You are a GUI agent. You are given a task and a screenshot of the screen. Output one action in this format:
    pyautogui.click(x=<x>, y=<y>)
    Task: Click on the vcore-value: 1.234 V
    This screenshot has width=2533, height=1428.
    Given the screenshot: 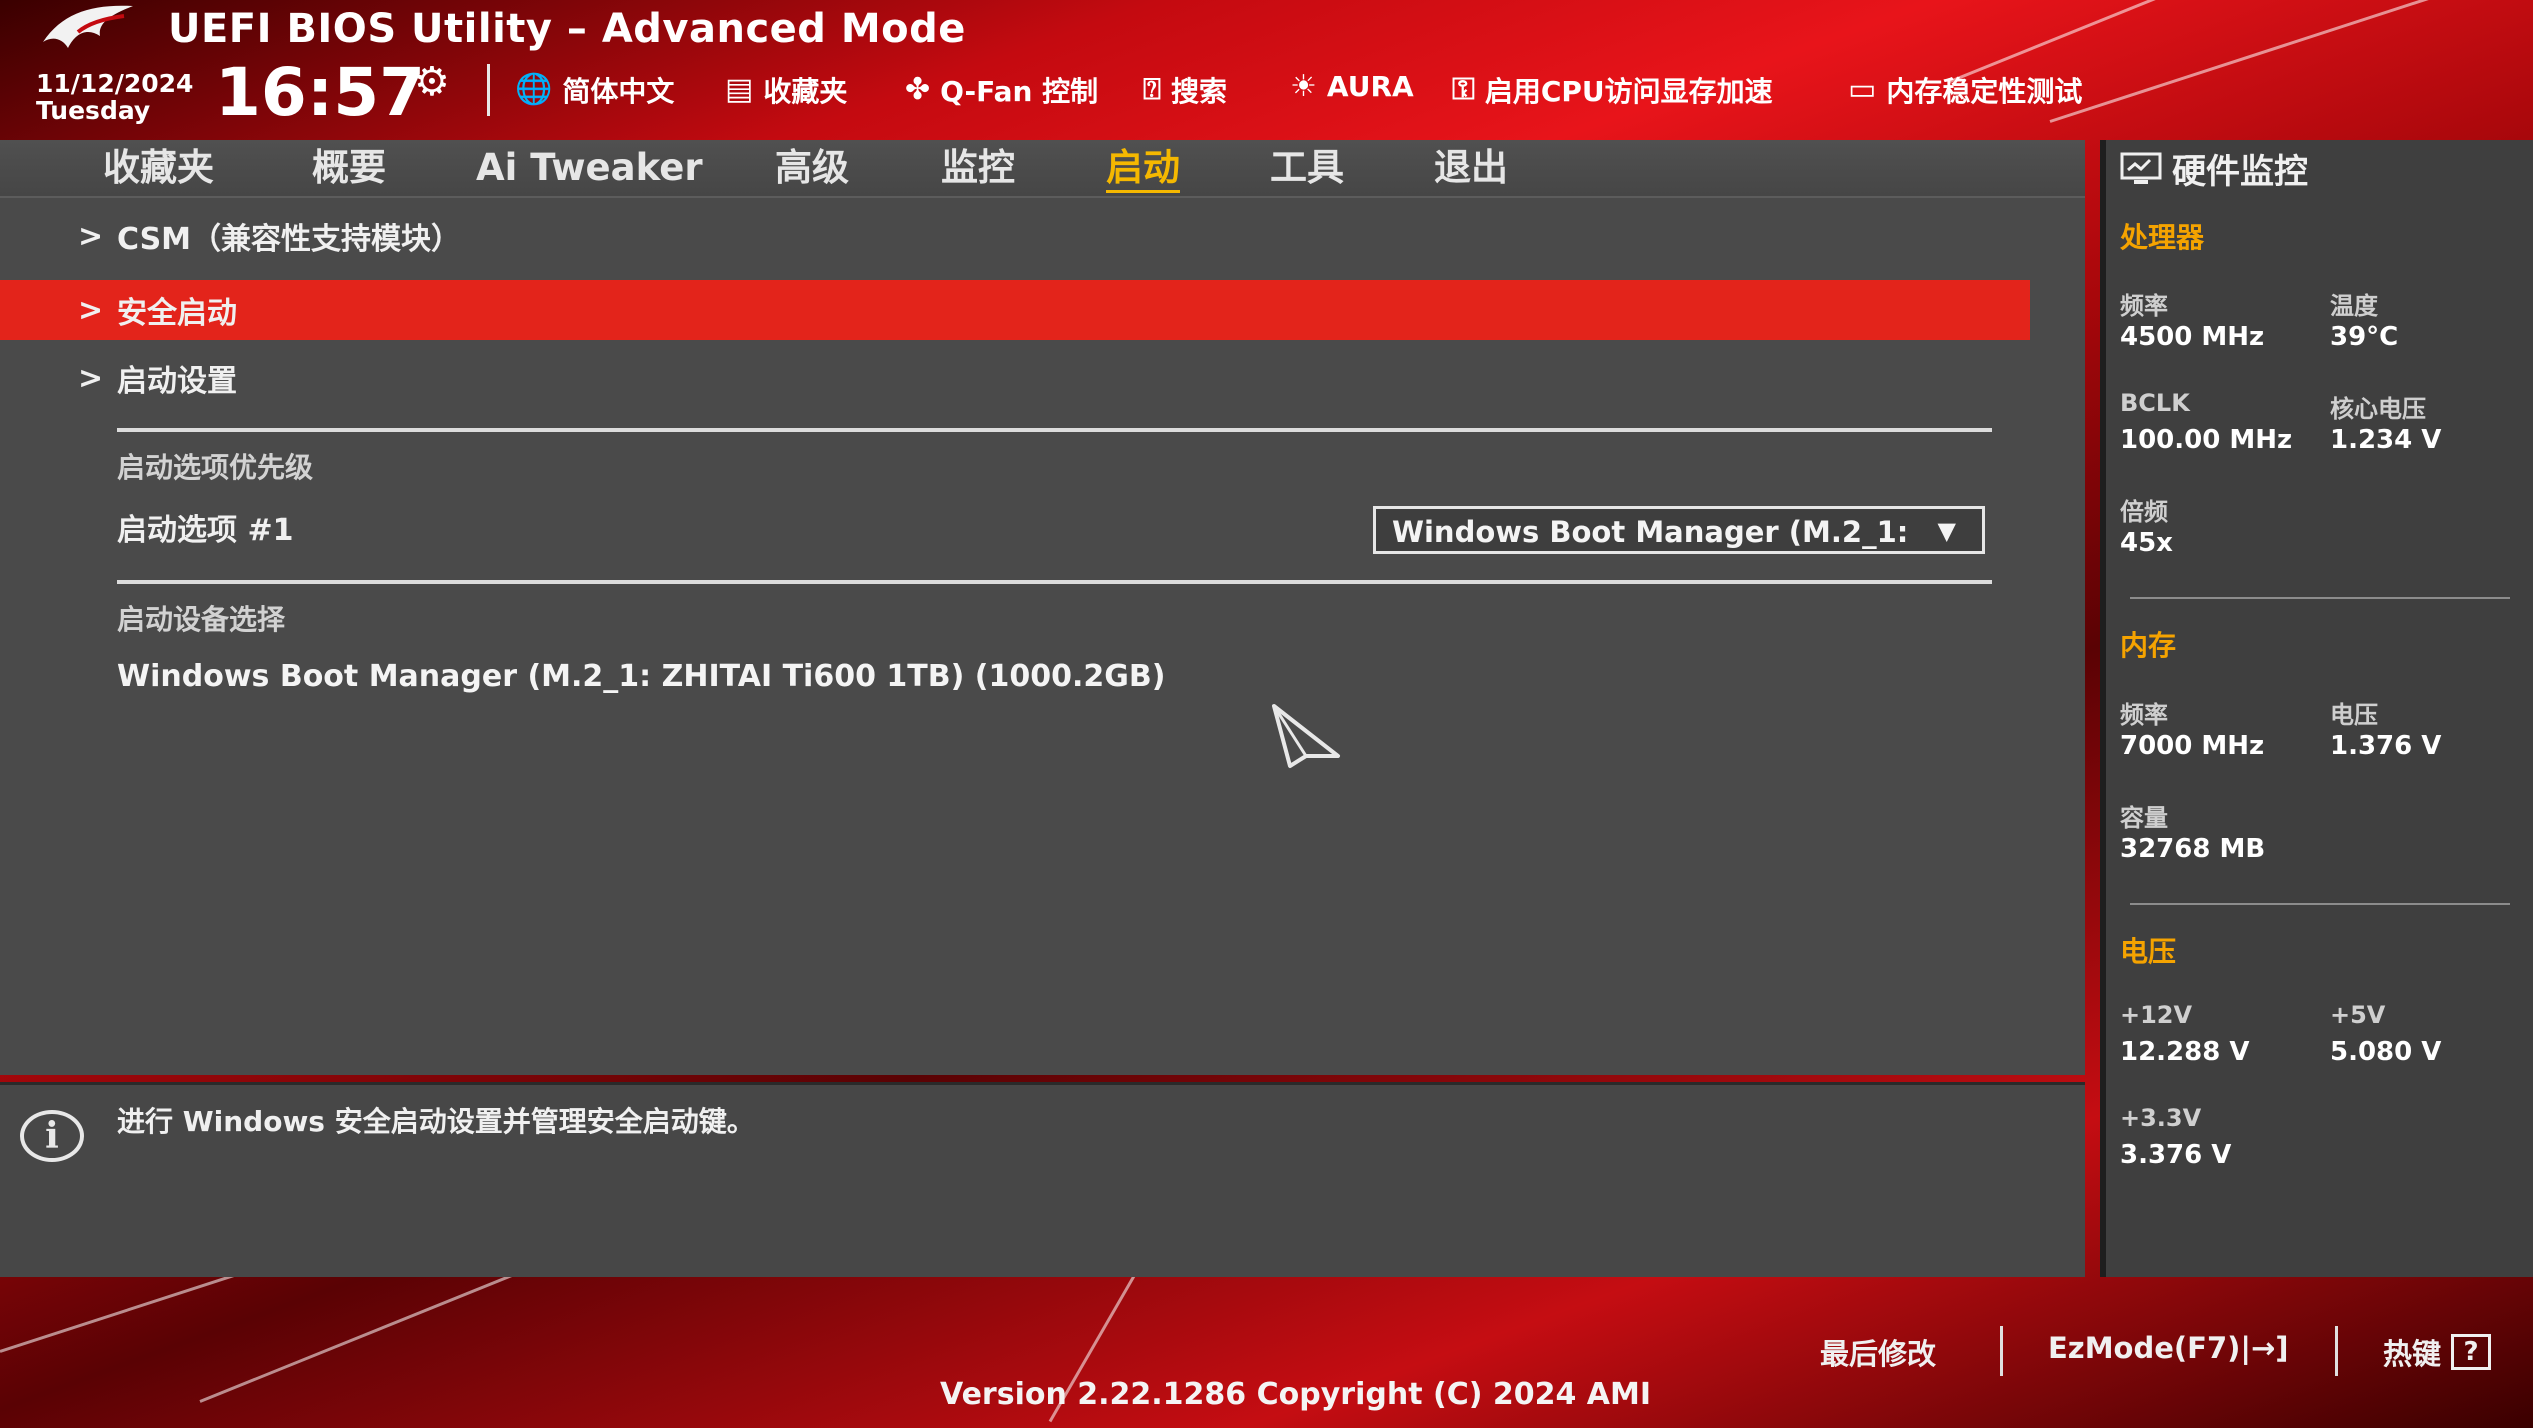 What is the action you would take?
    pyautogui.click(x=2386, y=440)
    